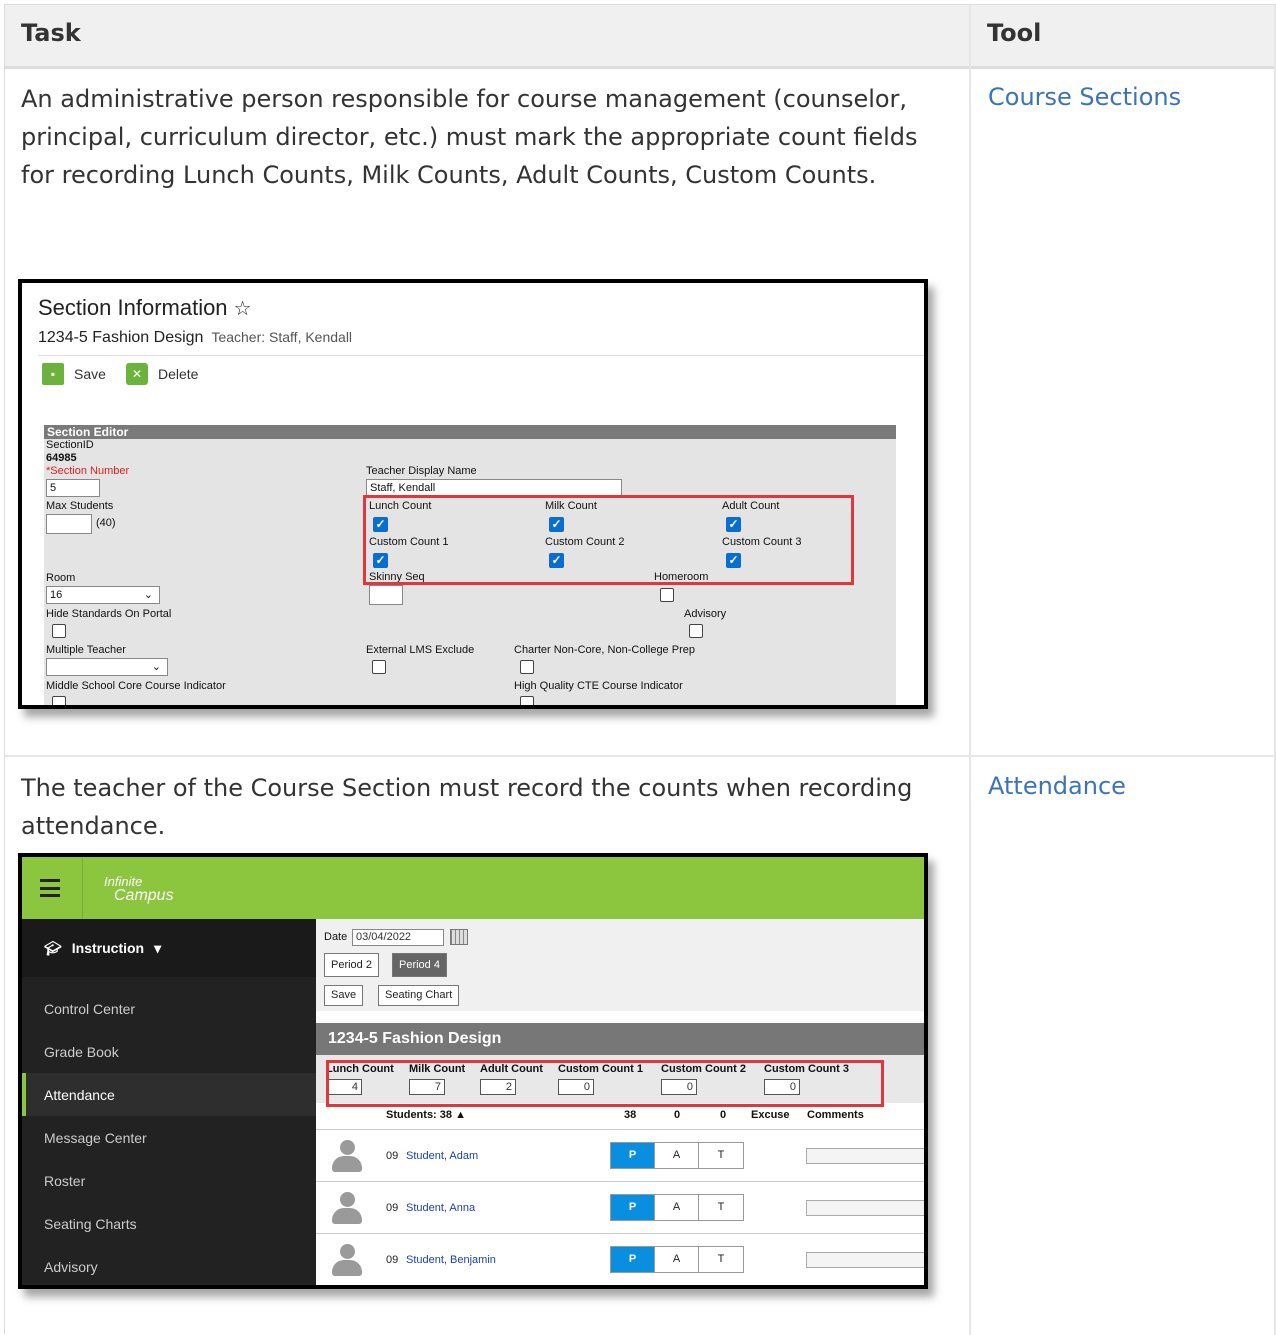 This screenshot has width=1276, height=1335. Describe the element at coordinates (109, 614) in the screenshot. I see `hide-standards-label: Hide Standards On Portal` at that location.